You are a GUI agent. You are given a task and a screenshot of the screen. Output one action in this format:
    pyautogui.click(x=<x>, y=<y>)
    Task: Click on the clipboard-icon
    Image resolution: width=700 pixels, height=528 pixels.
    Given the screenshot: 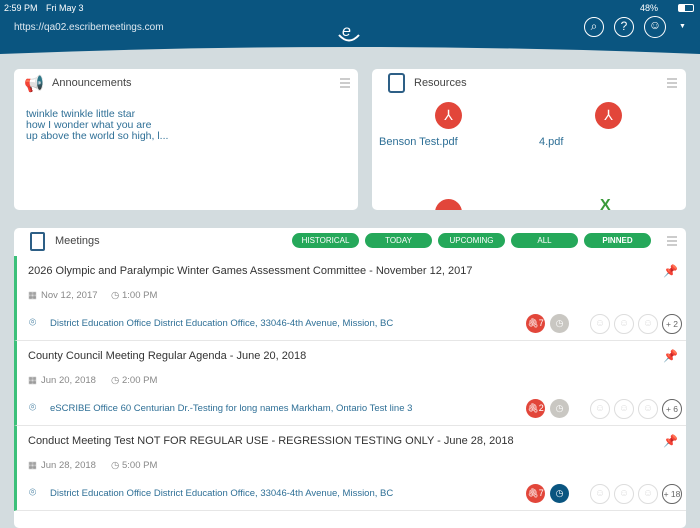 What is the action you would take?
    pyautogui.click(x=37, y=241)
    